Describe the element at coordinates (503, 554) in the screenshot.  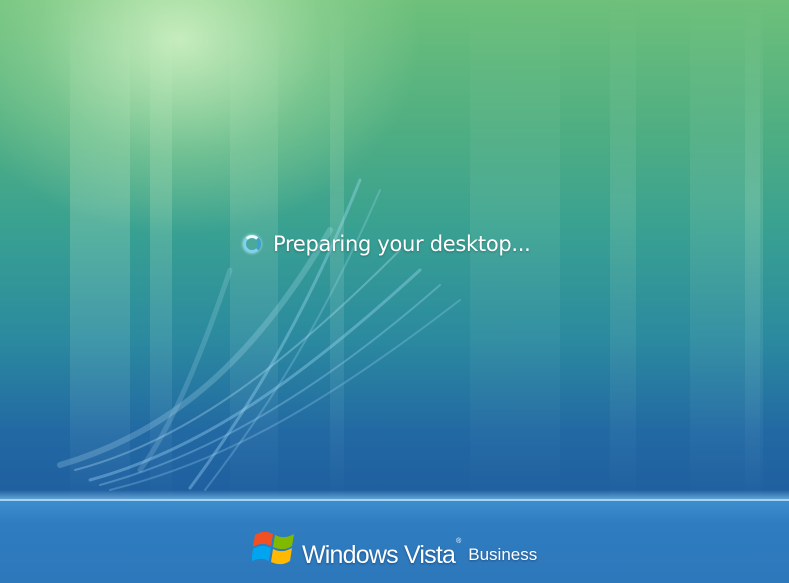
I see `edition-name: Business` at that location.